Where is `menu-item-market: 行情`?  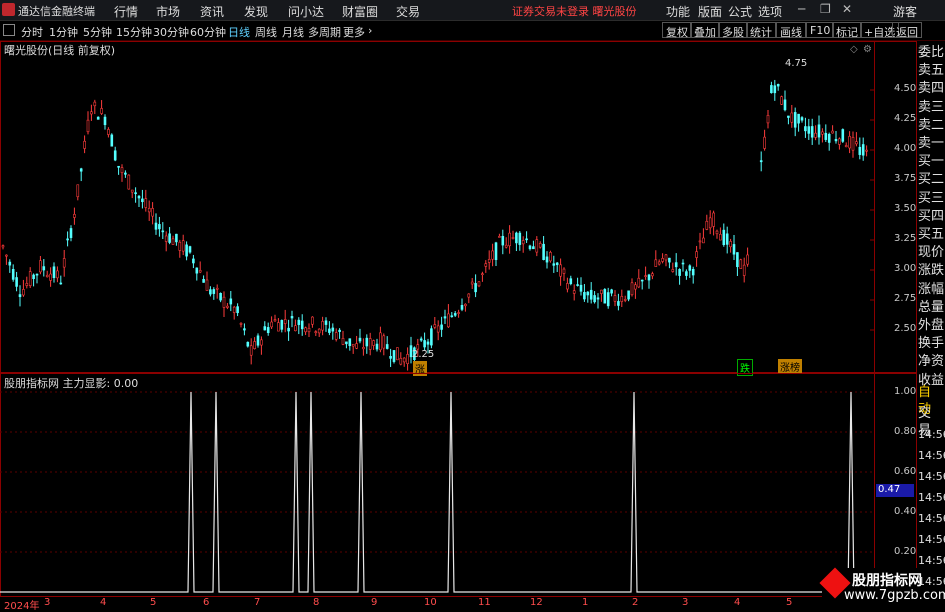 menu-item-market: 行情 is located at coordinates (126, 11).